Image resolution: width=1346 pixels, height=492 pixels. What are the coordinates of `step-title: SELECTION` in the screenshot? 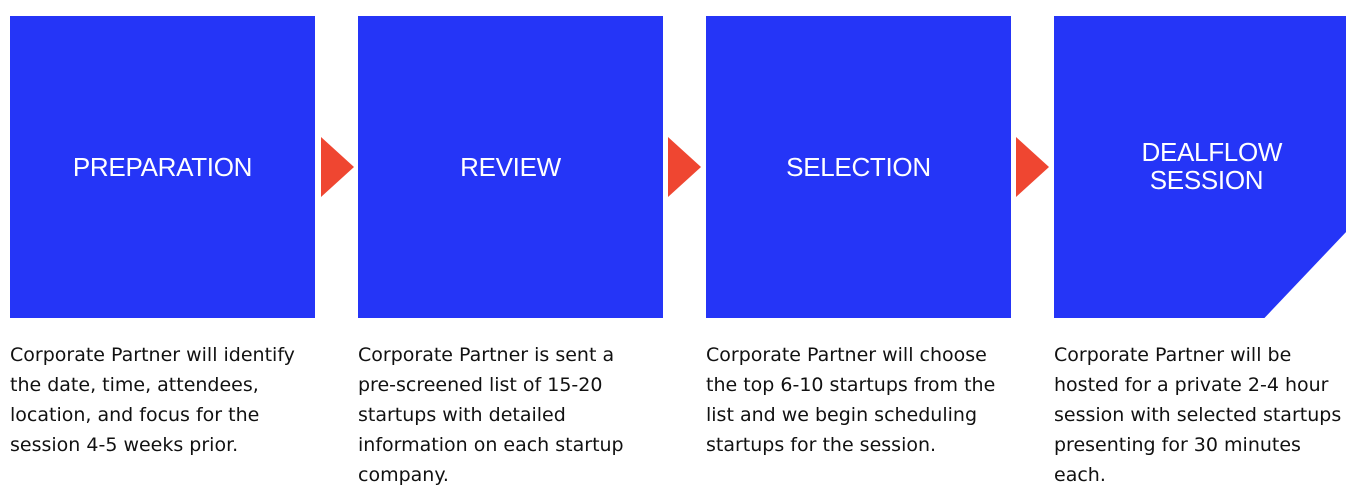 It's located at (858, 167).